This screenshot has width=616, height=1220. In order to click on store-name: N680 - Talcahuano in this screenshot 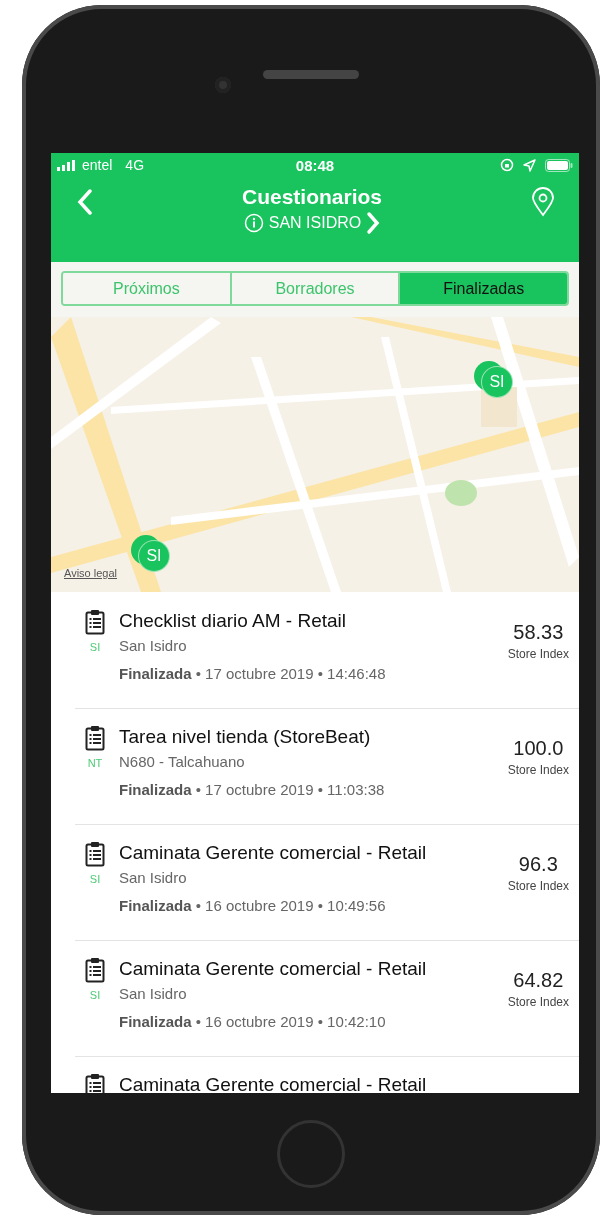, I will do `click(182, 761)`.